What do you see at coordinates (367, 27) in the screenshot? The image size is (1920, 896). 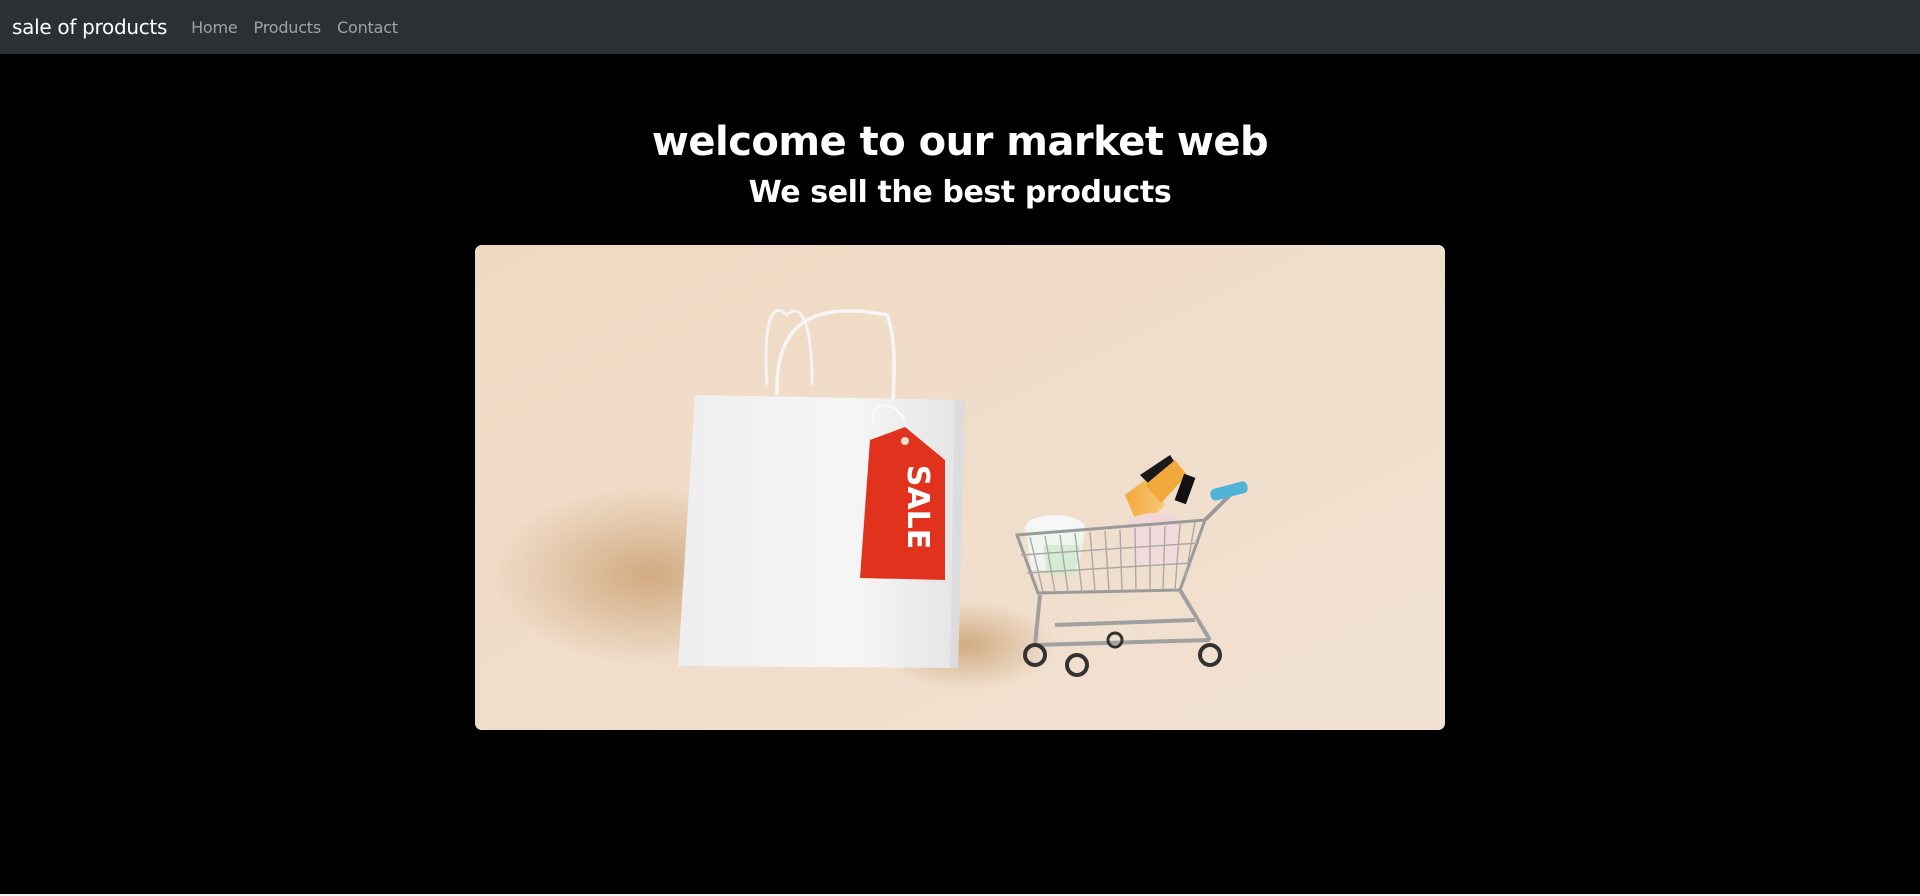 I see `nav-link-contact: Contact` at bounding box center [367, 27].